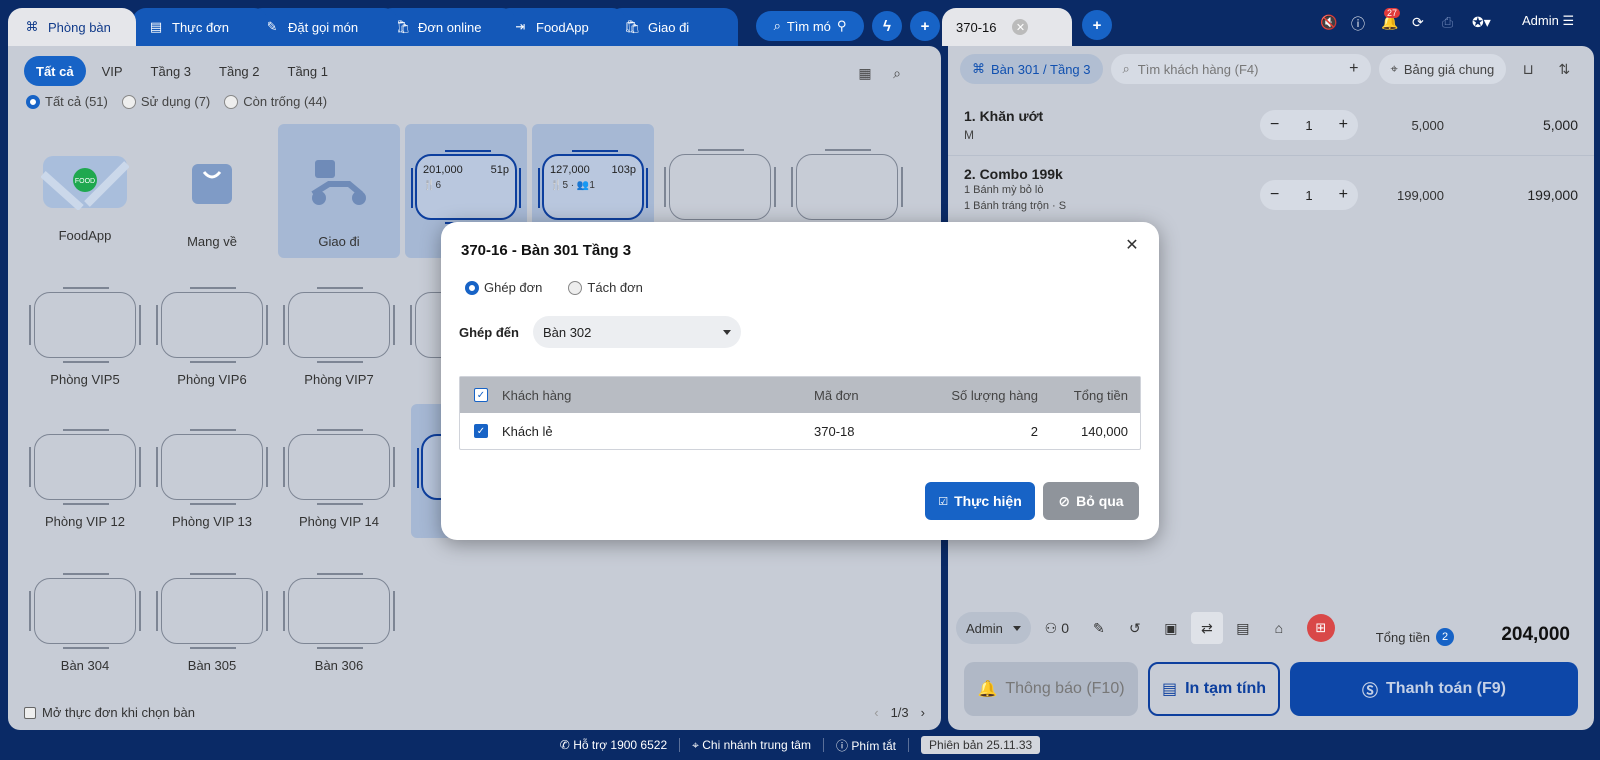 This screenshot has width=1600, height=760. What do you see at coordinates (605, 287) in the screenshot?
I see `radio-split-order: Tách đơn` at bounding box center [605, 287].